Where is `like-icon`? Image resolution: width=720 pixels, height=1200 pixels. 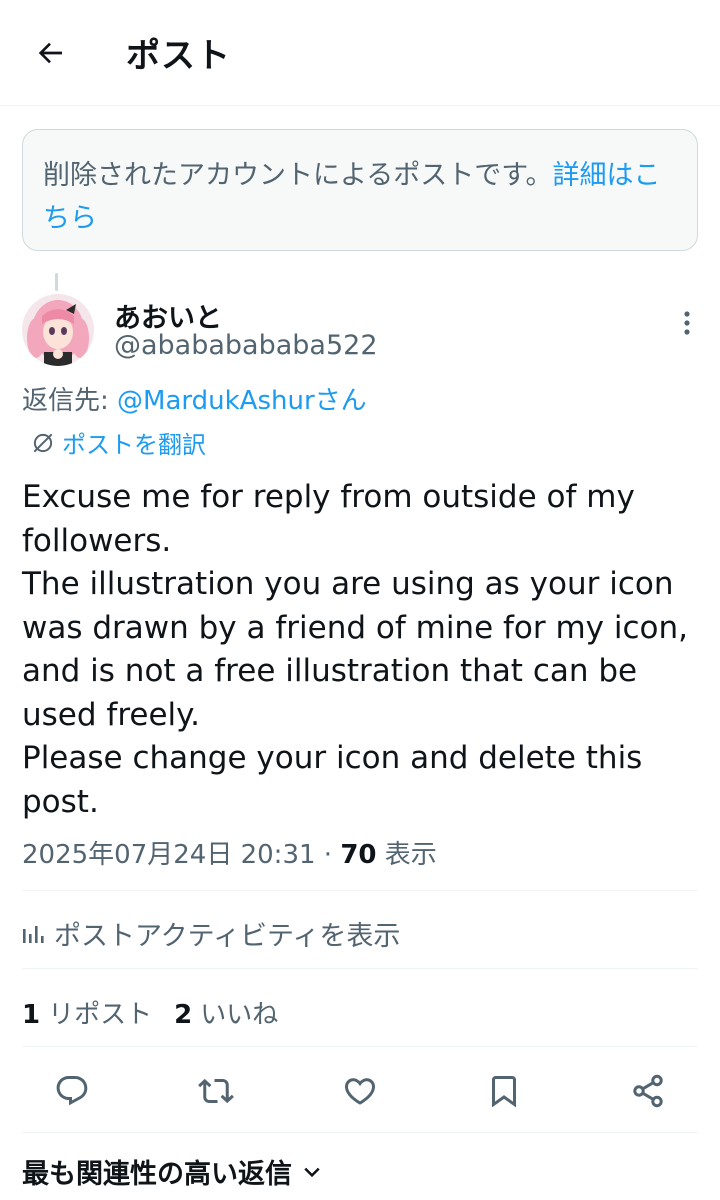 like-icon is located at coordinates (360, 1091).